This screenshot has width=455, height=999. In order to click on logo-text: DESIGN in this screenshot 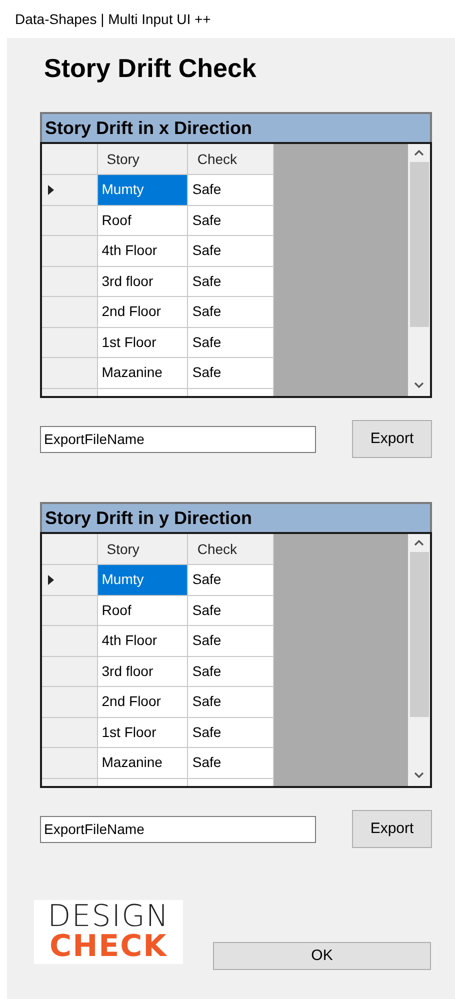, I will do `click(109, 917)`.